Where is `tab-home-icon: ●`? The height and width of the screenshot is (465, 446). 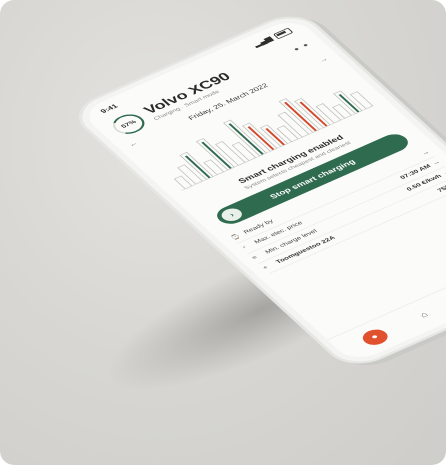
tab-home-icon: ● is located at coordinates (374, 337).